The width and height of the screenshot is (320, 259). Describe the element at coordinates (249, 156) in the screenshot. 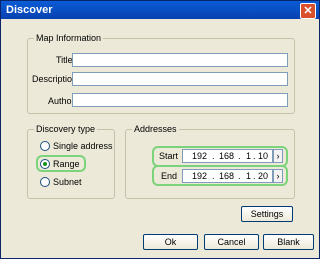

I see `start-octet-3: 1` at that location.